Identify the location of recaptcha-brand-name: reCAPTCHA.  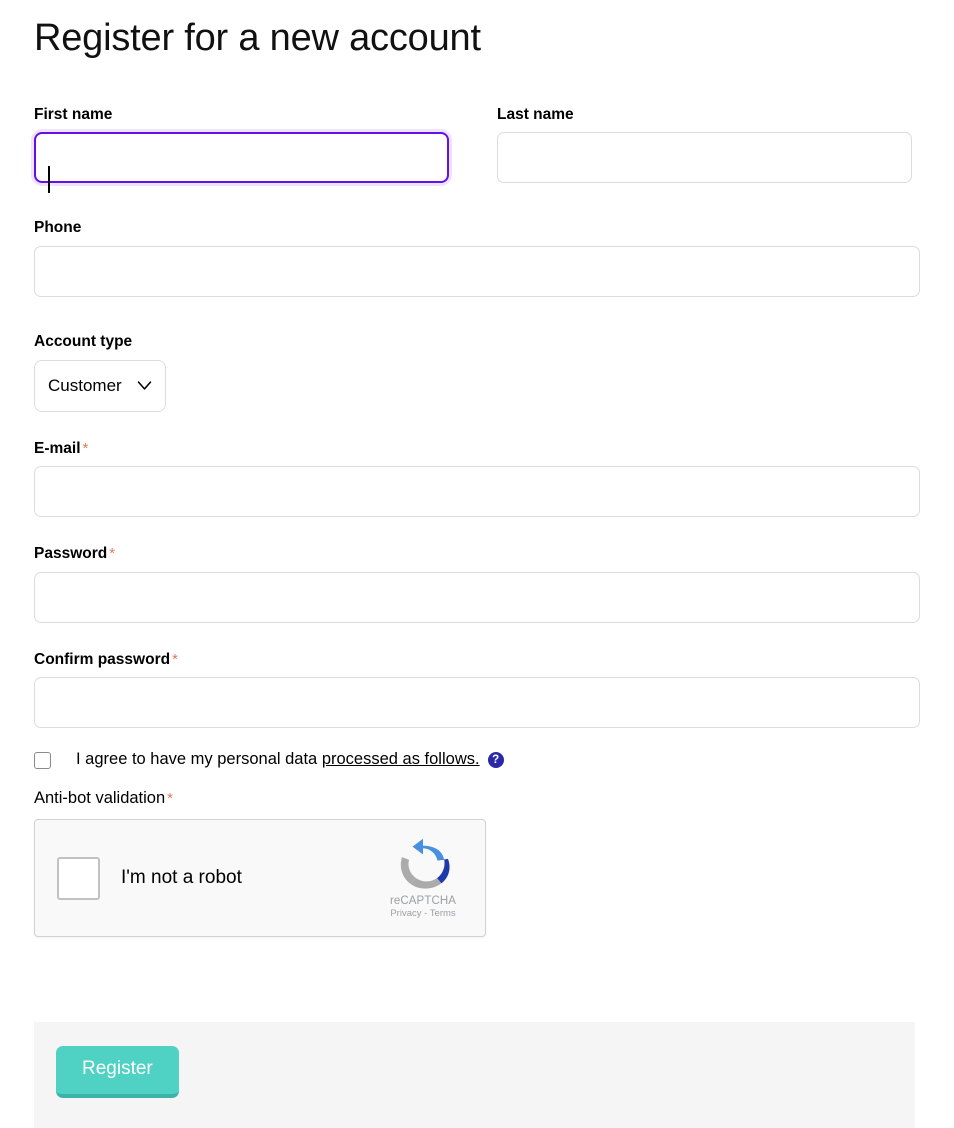
(423, 901).